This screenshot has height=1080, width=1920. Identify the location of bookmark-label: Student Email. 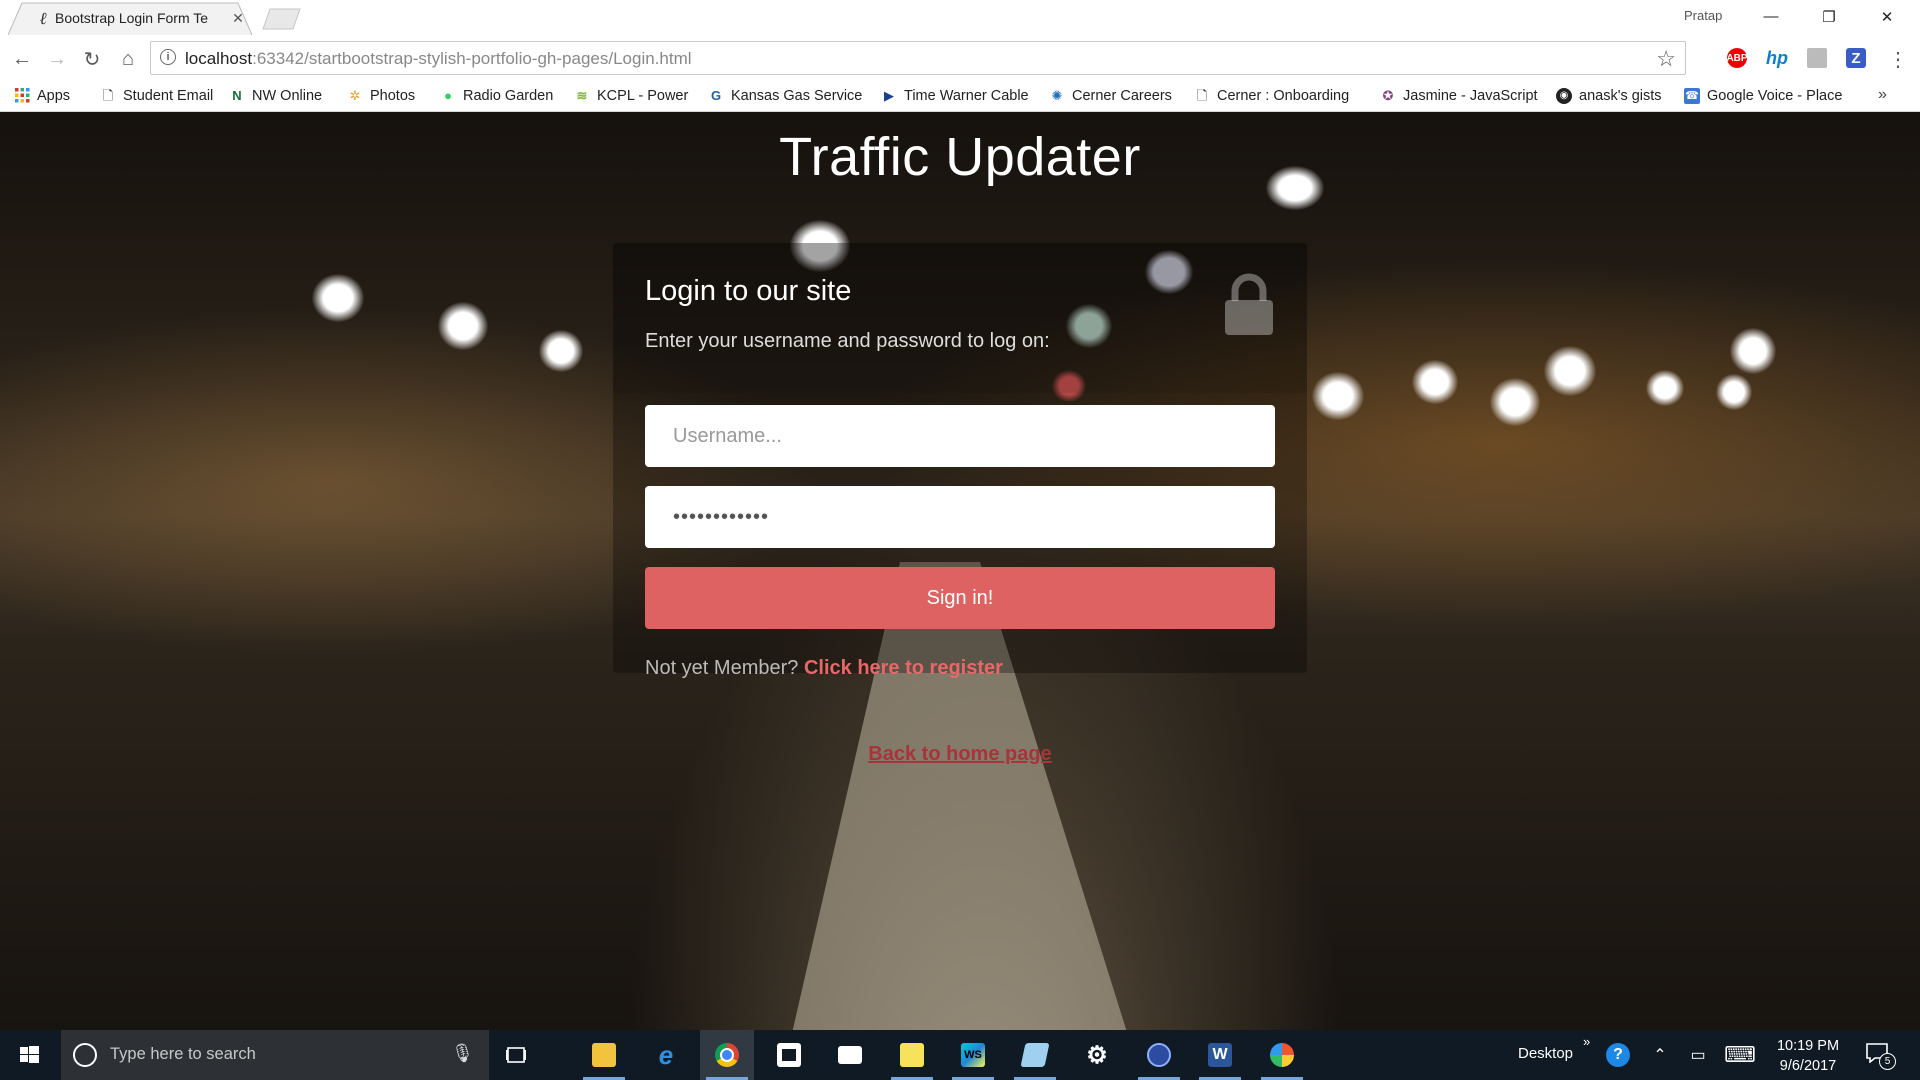
(168, 96).